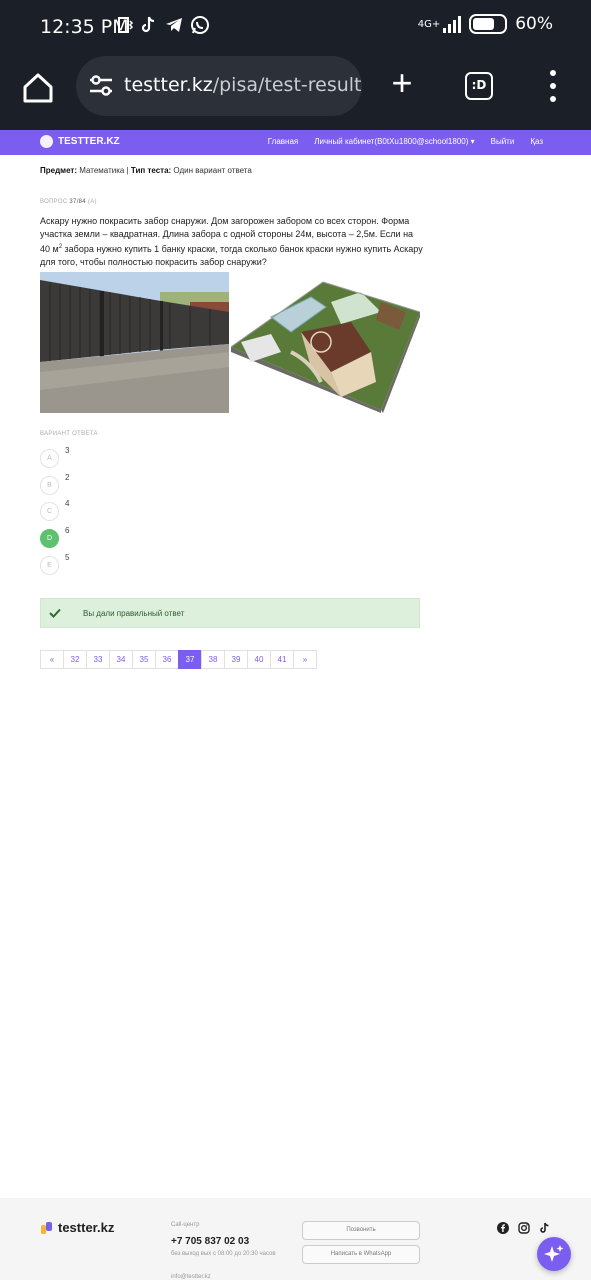 Image resolution: width=591 pixels, height=1280 pixels. I want to click on page-link-active: 37, so click(190, 659).